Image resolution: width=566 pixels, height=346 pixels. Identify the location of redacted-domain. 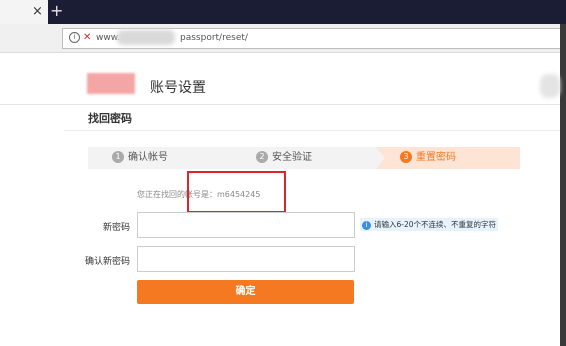
(146, 37).